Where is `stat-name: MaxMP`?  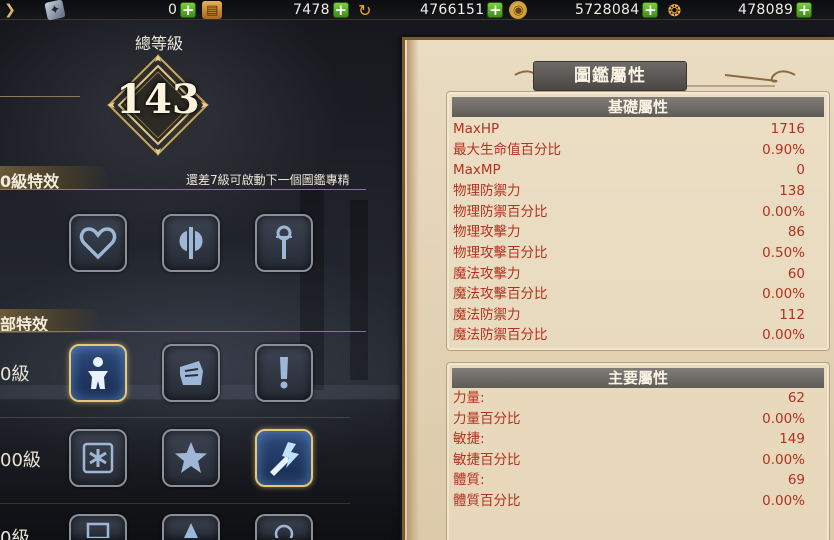 stat-name: MaxMP is located at coordinates (477, 170).